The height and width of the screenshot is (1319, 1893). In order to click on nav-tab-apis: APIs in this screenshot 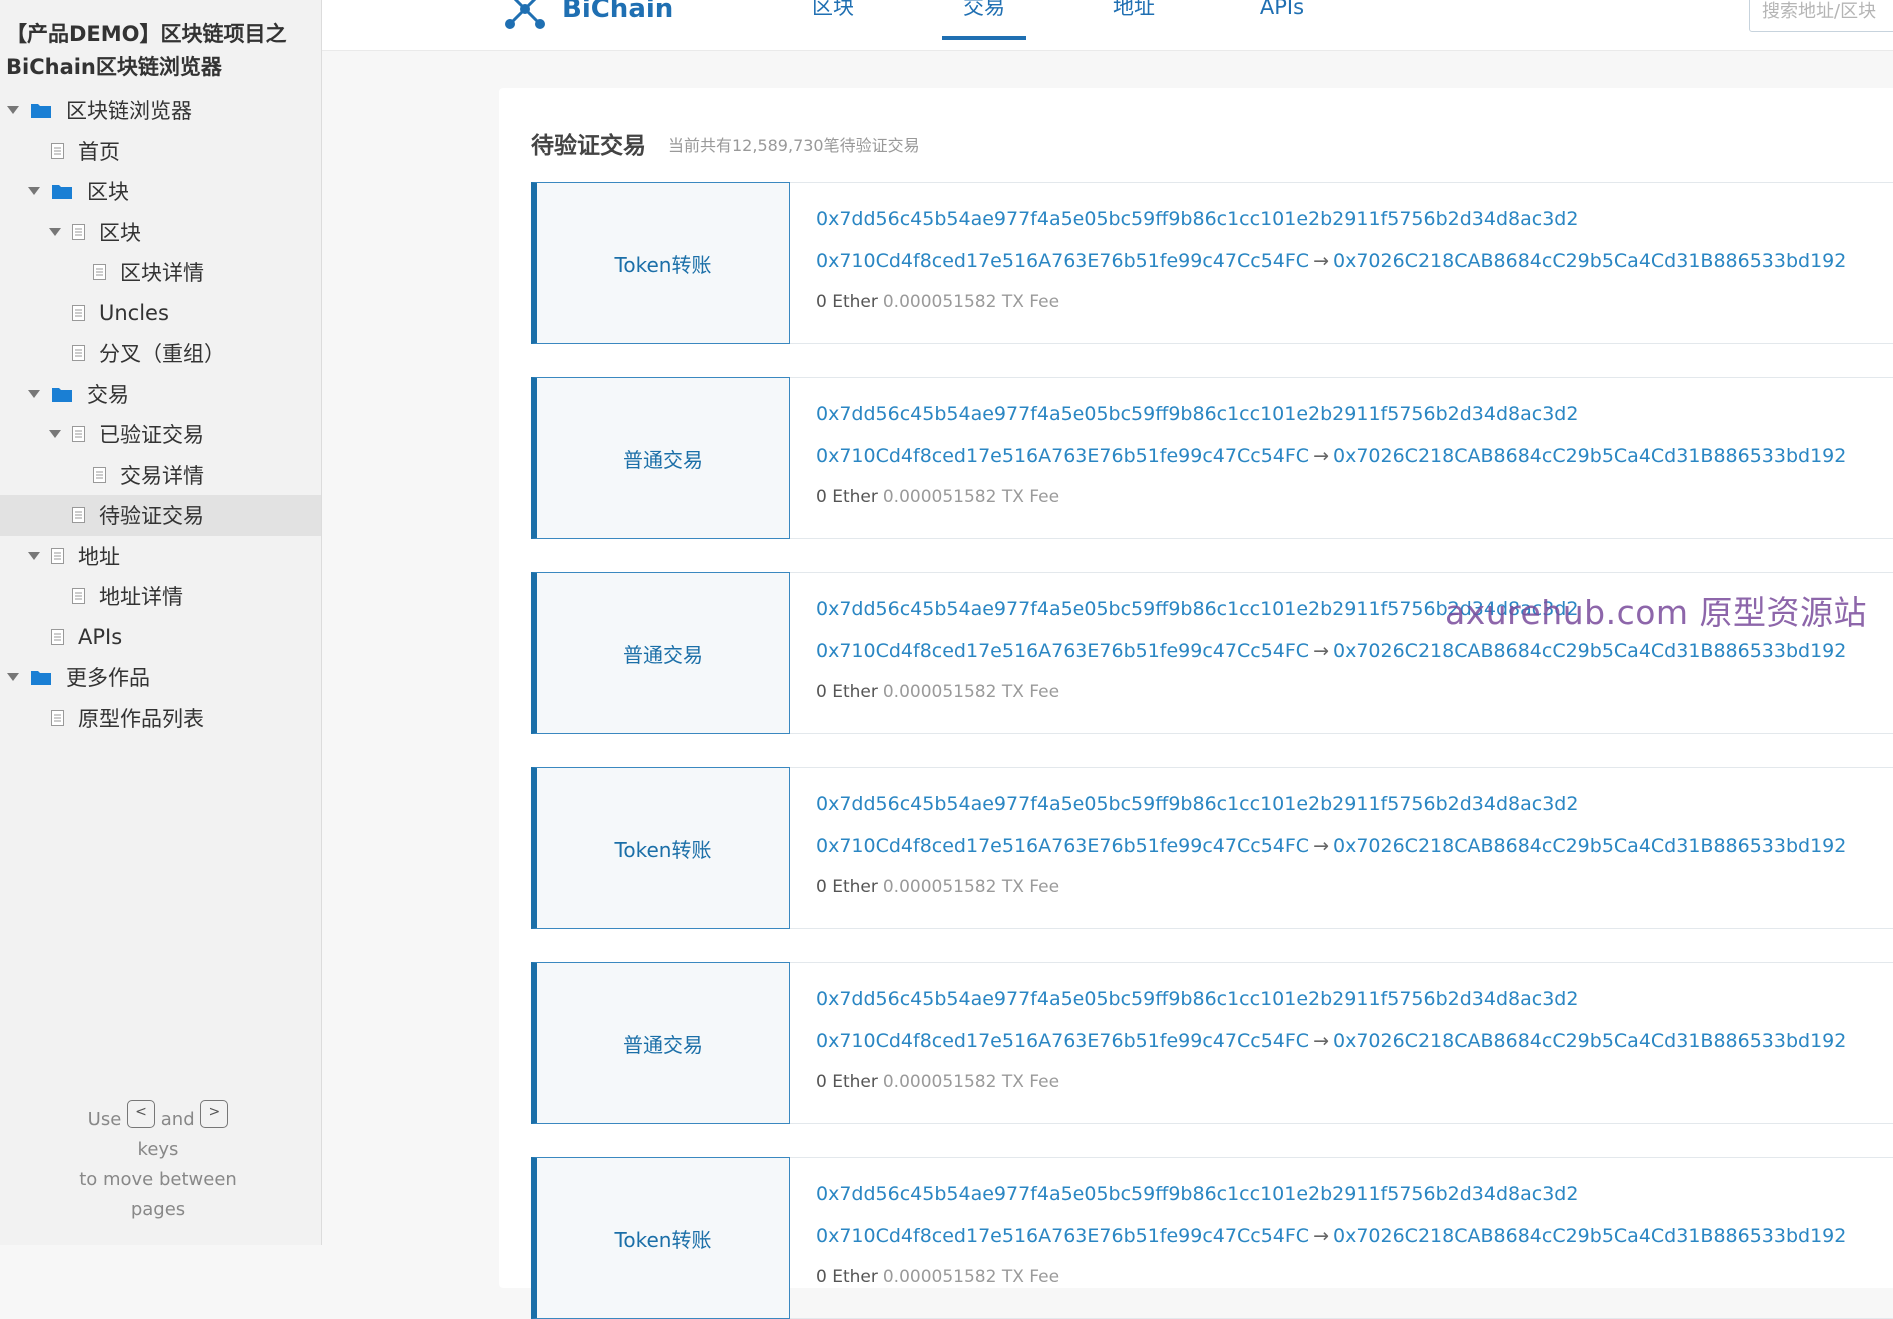, I will do `click(1282, 24)`.